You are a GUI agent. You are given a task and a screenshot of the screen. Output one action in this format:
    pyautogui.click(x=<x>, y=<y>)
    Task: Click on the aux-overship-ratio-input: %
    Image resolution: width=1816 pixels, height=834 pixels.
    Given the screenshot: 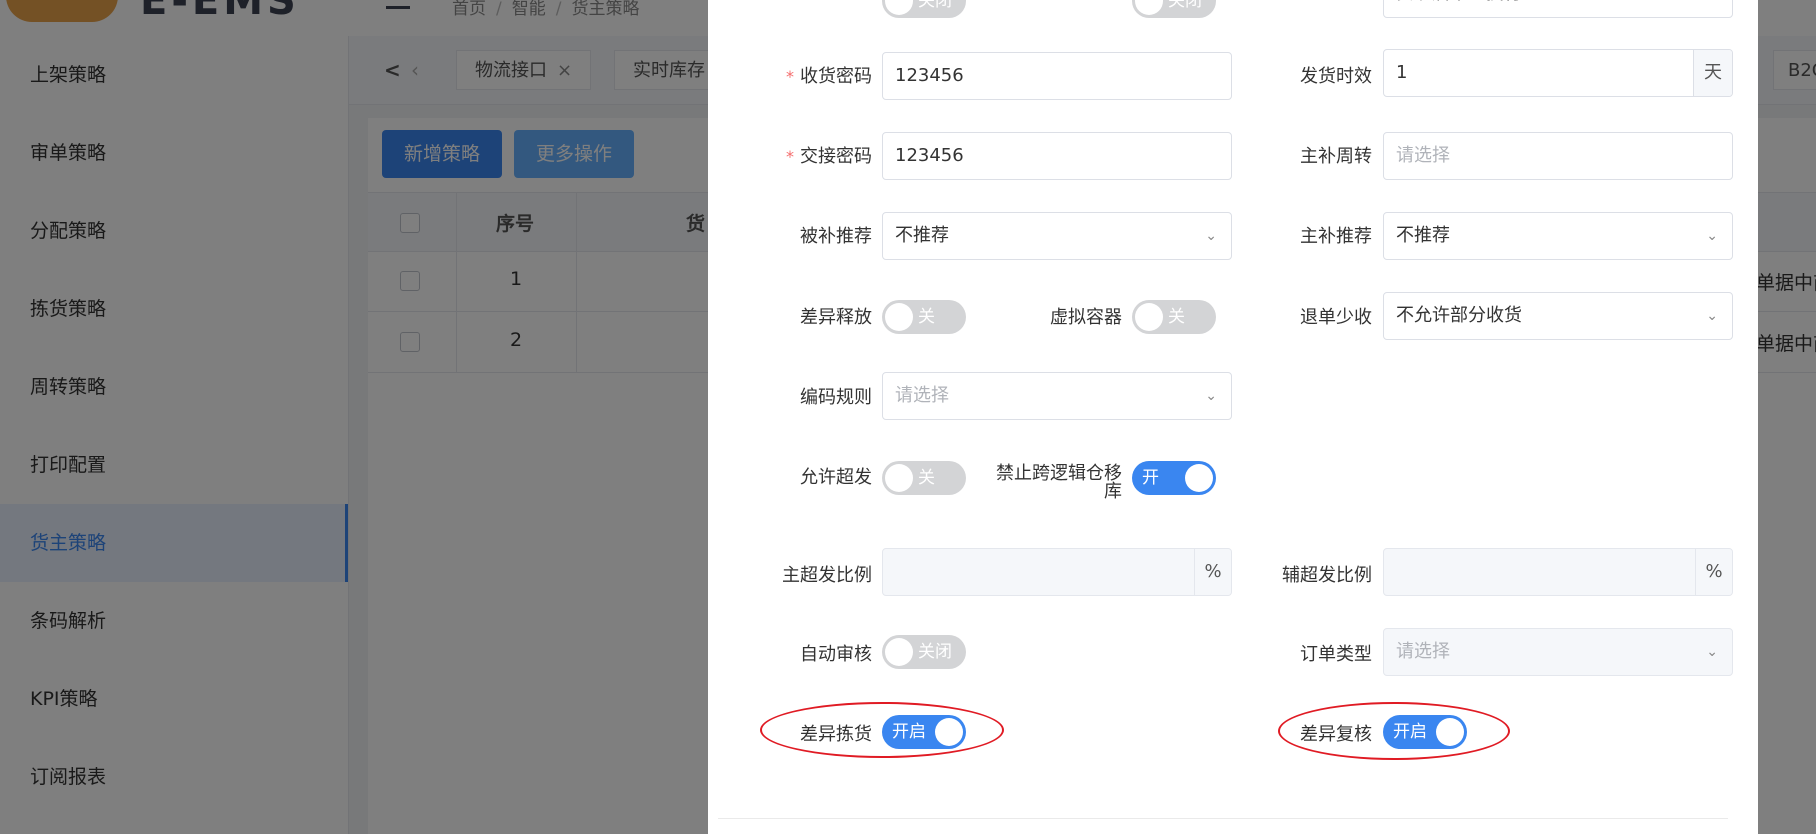 What is the action you would take?
    pyautogui.click(x=1558, y=572)
    